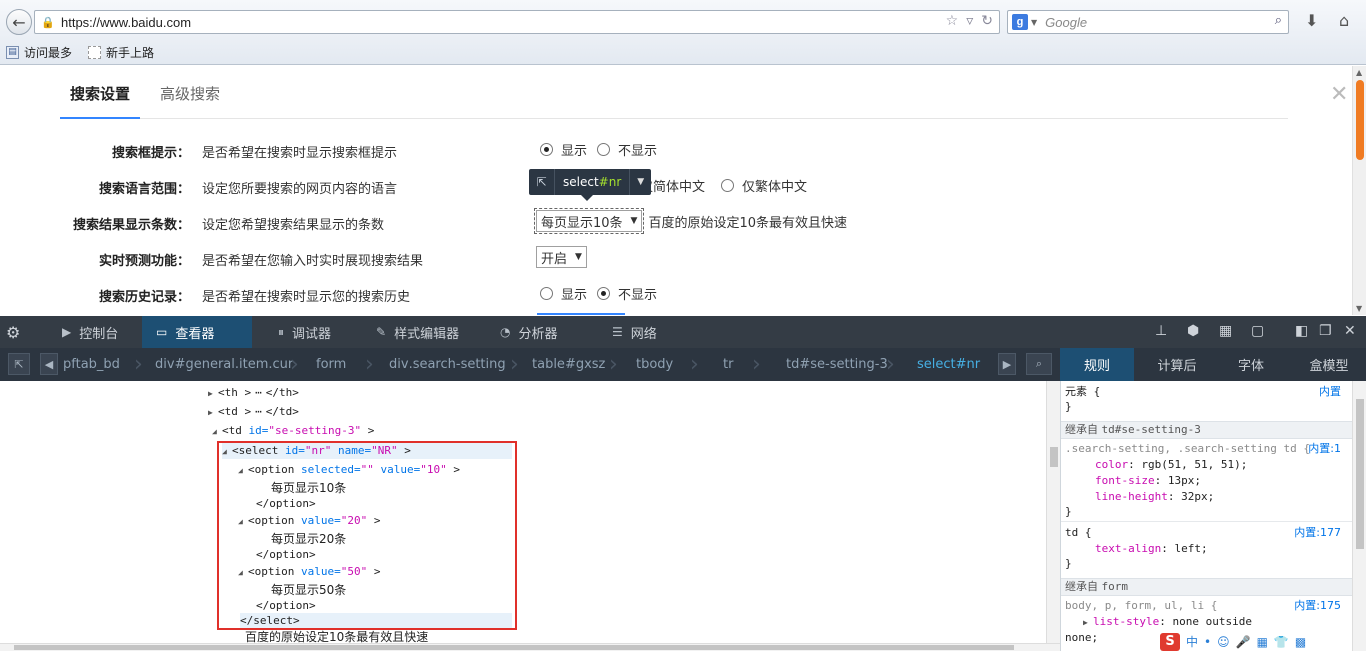  I want to click on markup-node-option: ◢ <option value="50" >, so click(309, 572).